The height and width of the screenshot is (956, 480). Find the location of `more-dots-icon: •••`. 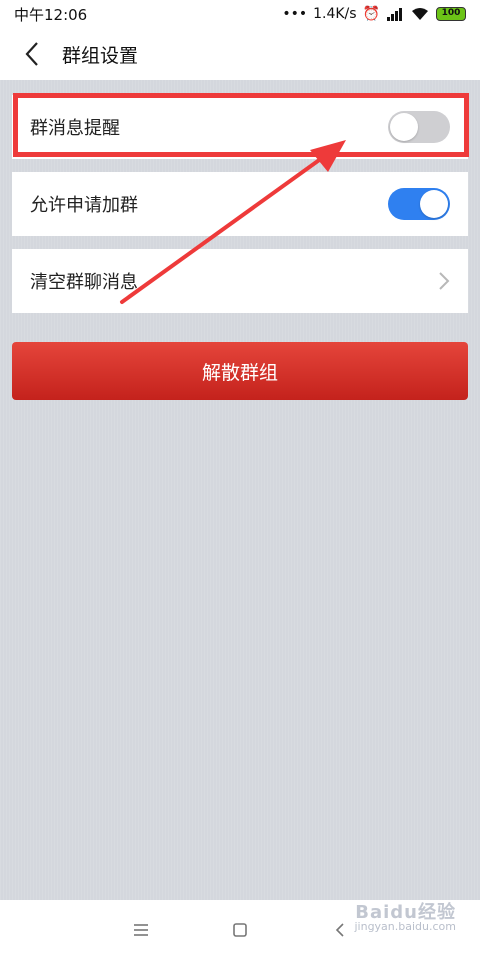

more-dots-icon: ••• is located at coordinates (295, 14).